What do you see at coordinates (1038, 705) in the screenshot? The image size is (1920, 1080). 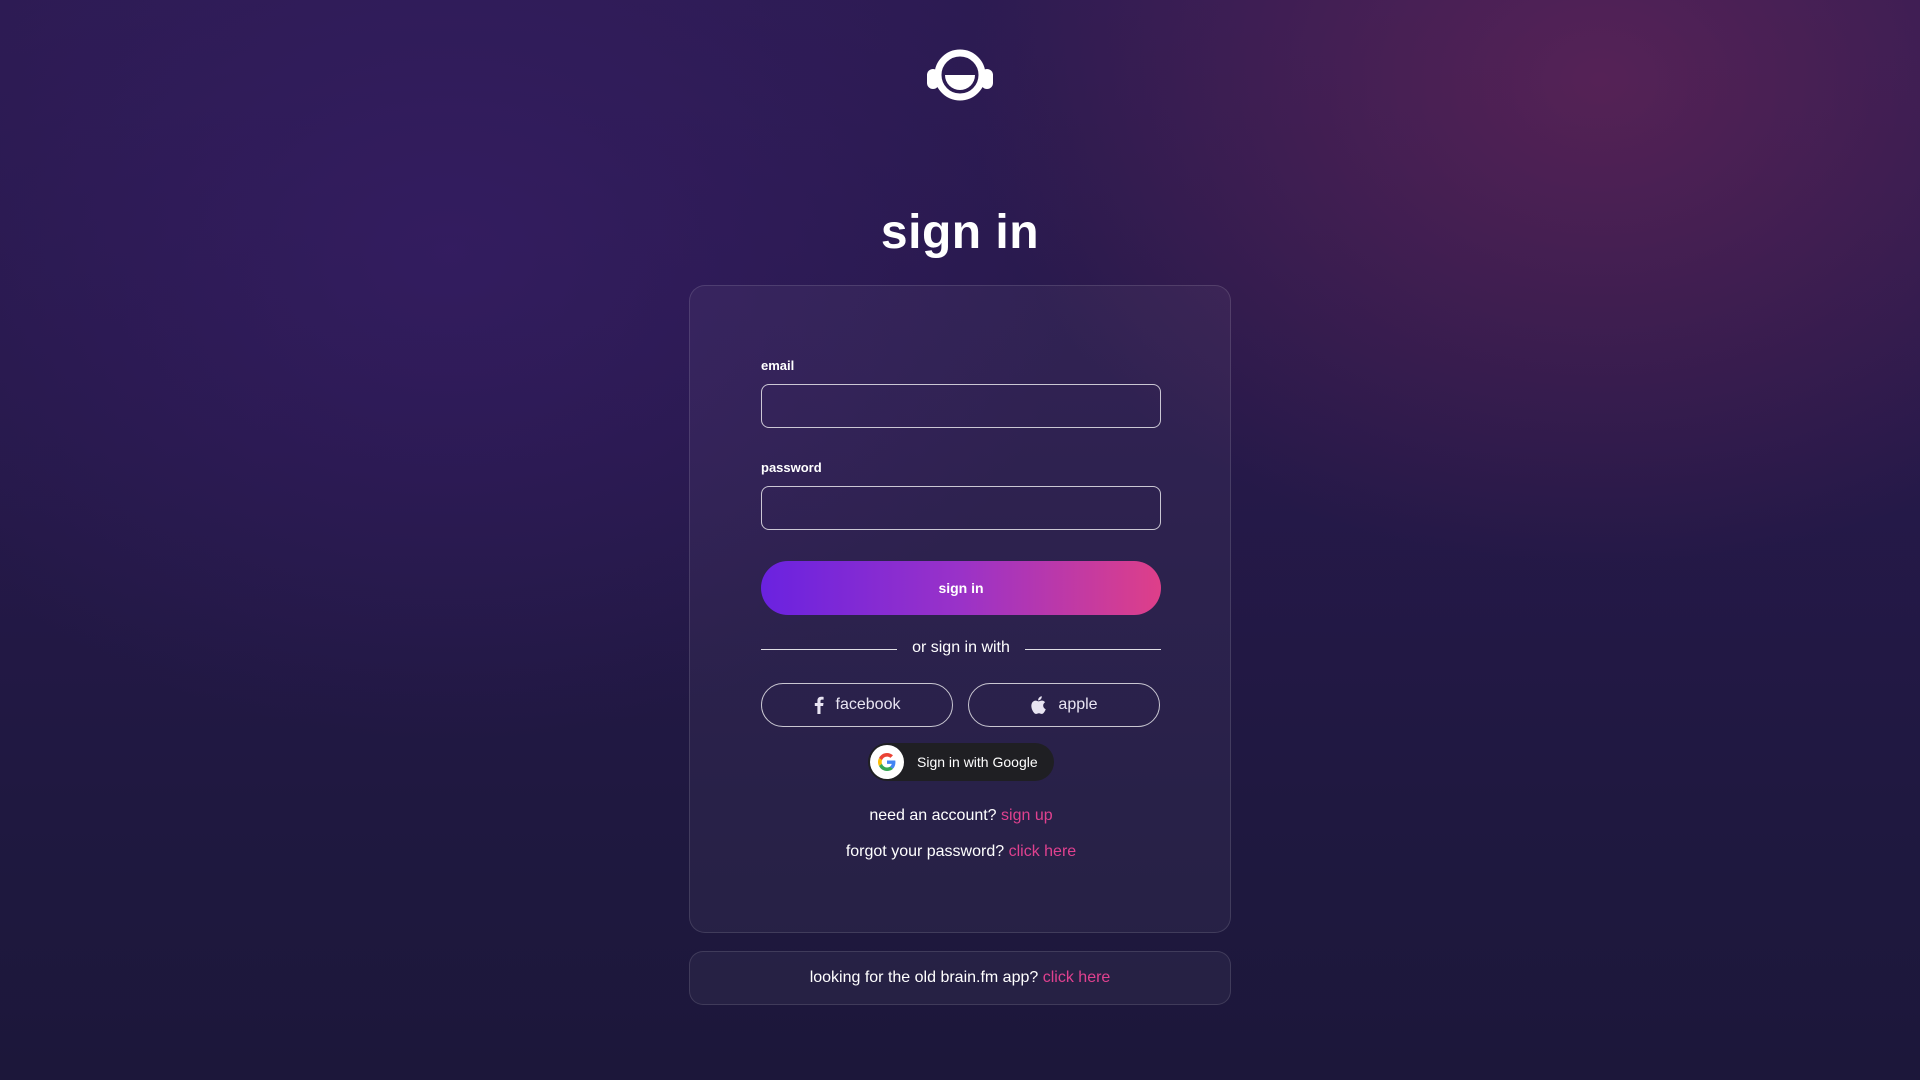 I see `apple-icon` at bounding box center [1038, 705].